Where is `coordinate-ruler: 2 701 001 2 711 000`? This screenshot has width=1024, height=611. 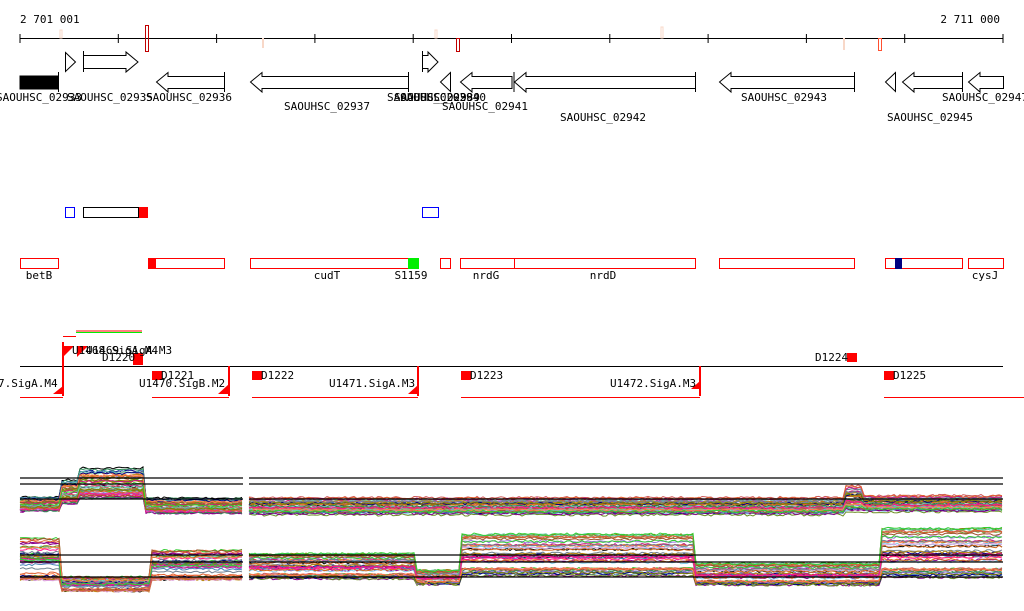
coordinate-ruler: 2 701 001 2 711 000 is located at coordinates (511, 32).